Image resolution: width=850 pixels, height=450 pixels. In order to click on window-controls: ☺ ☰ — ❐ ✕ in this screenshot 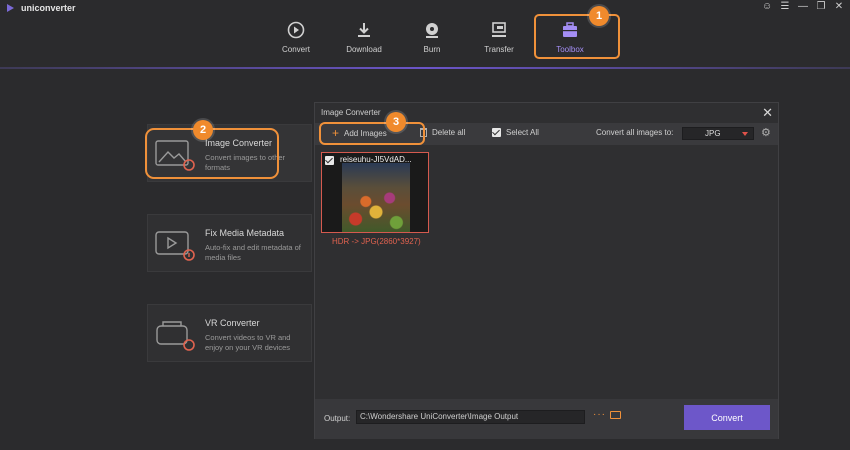, I will do `click(803, 7)`.